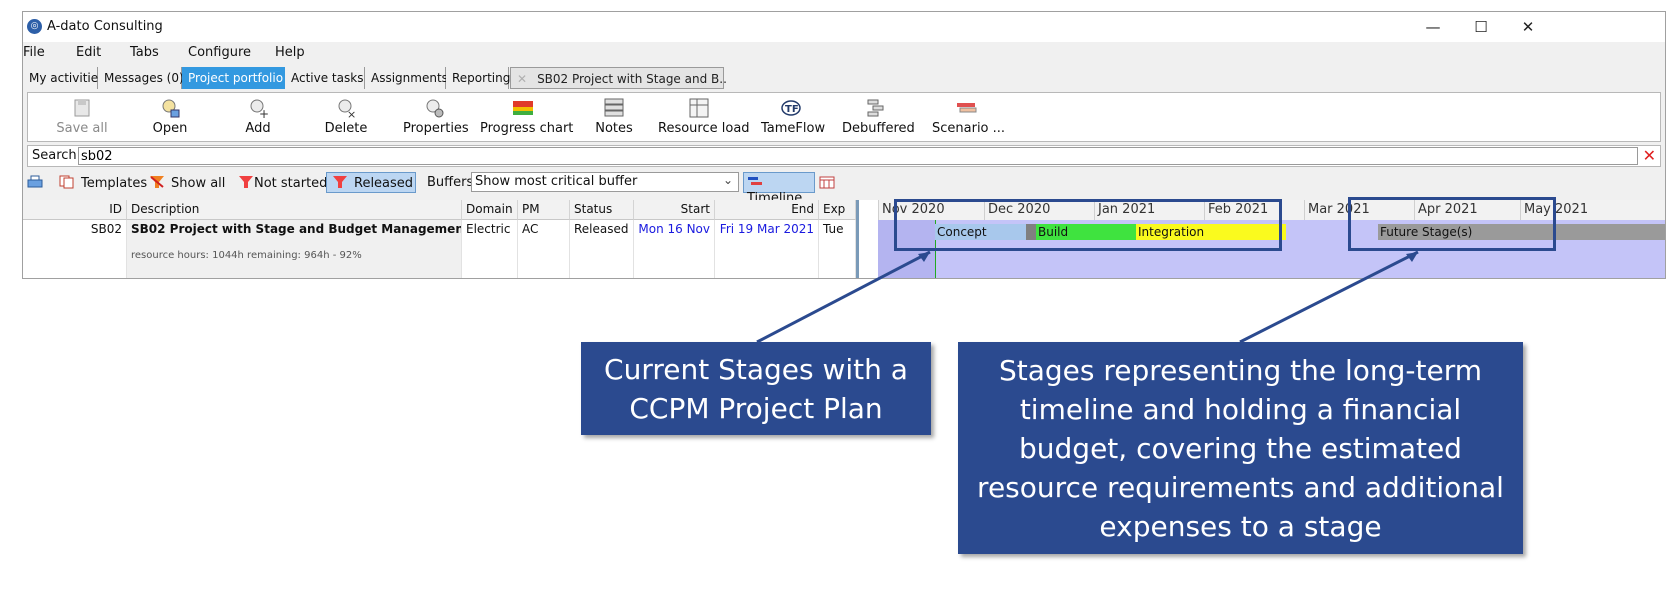 The height and width of the screenshot is (610, 1678). Describe the element at coordinates (843, 297) in the screenshot. I see `left-connector-line` at that location.